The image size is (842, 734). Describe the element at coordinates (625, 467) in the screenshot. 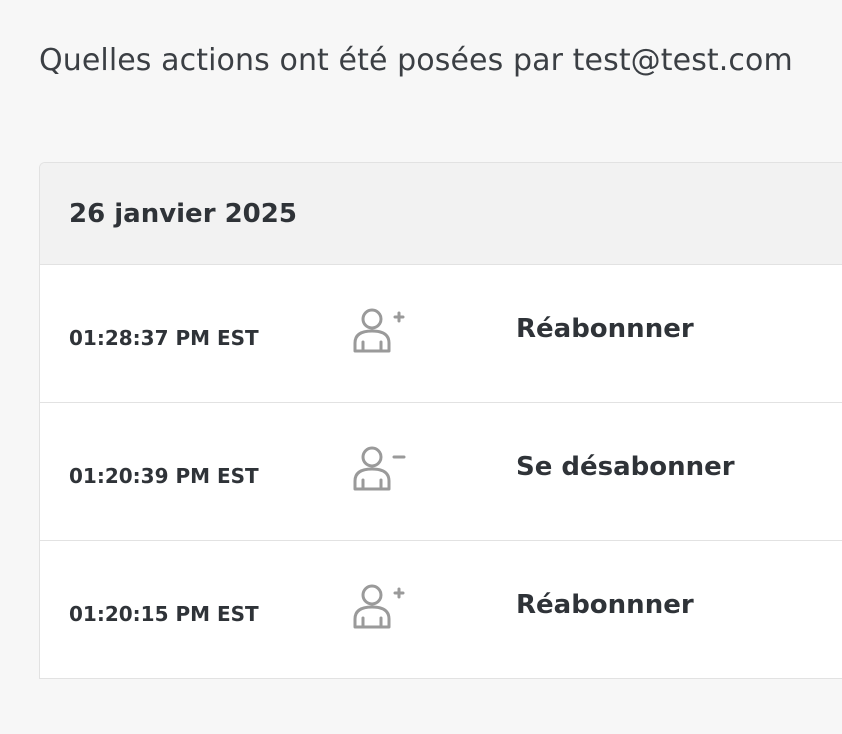

I see `log-action: Se désabonner` at that location.